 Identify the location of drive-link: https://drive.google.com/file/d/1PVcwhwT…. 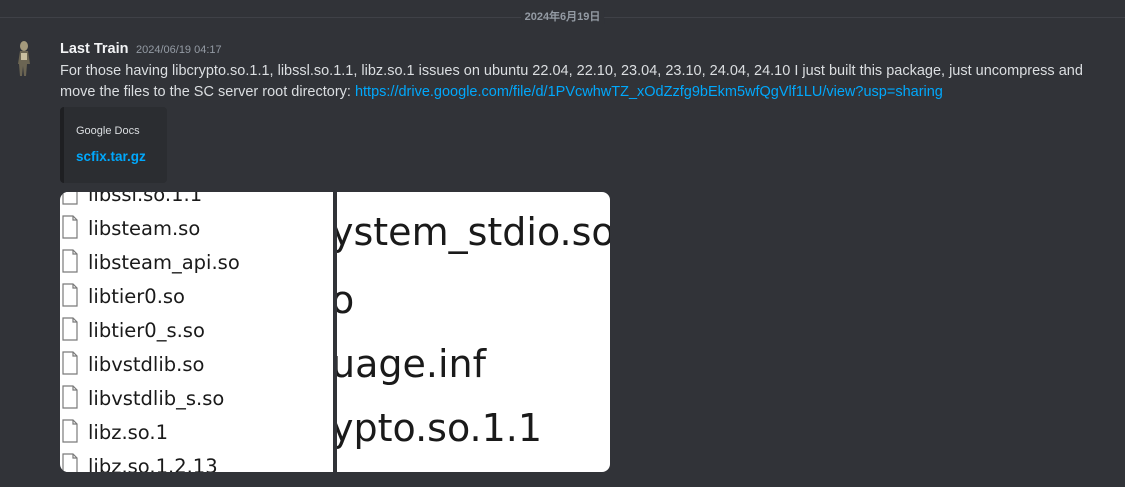
(649, 92).